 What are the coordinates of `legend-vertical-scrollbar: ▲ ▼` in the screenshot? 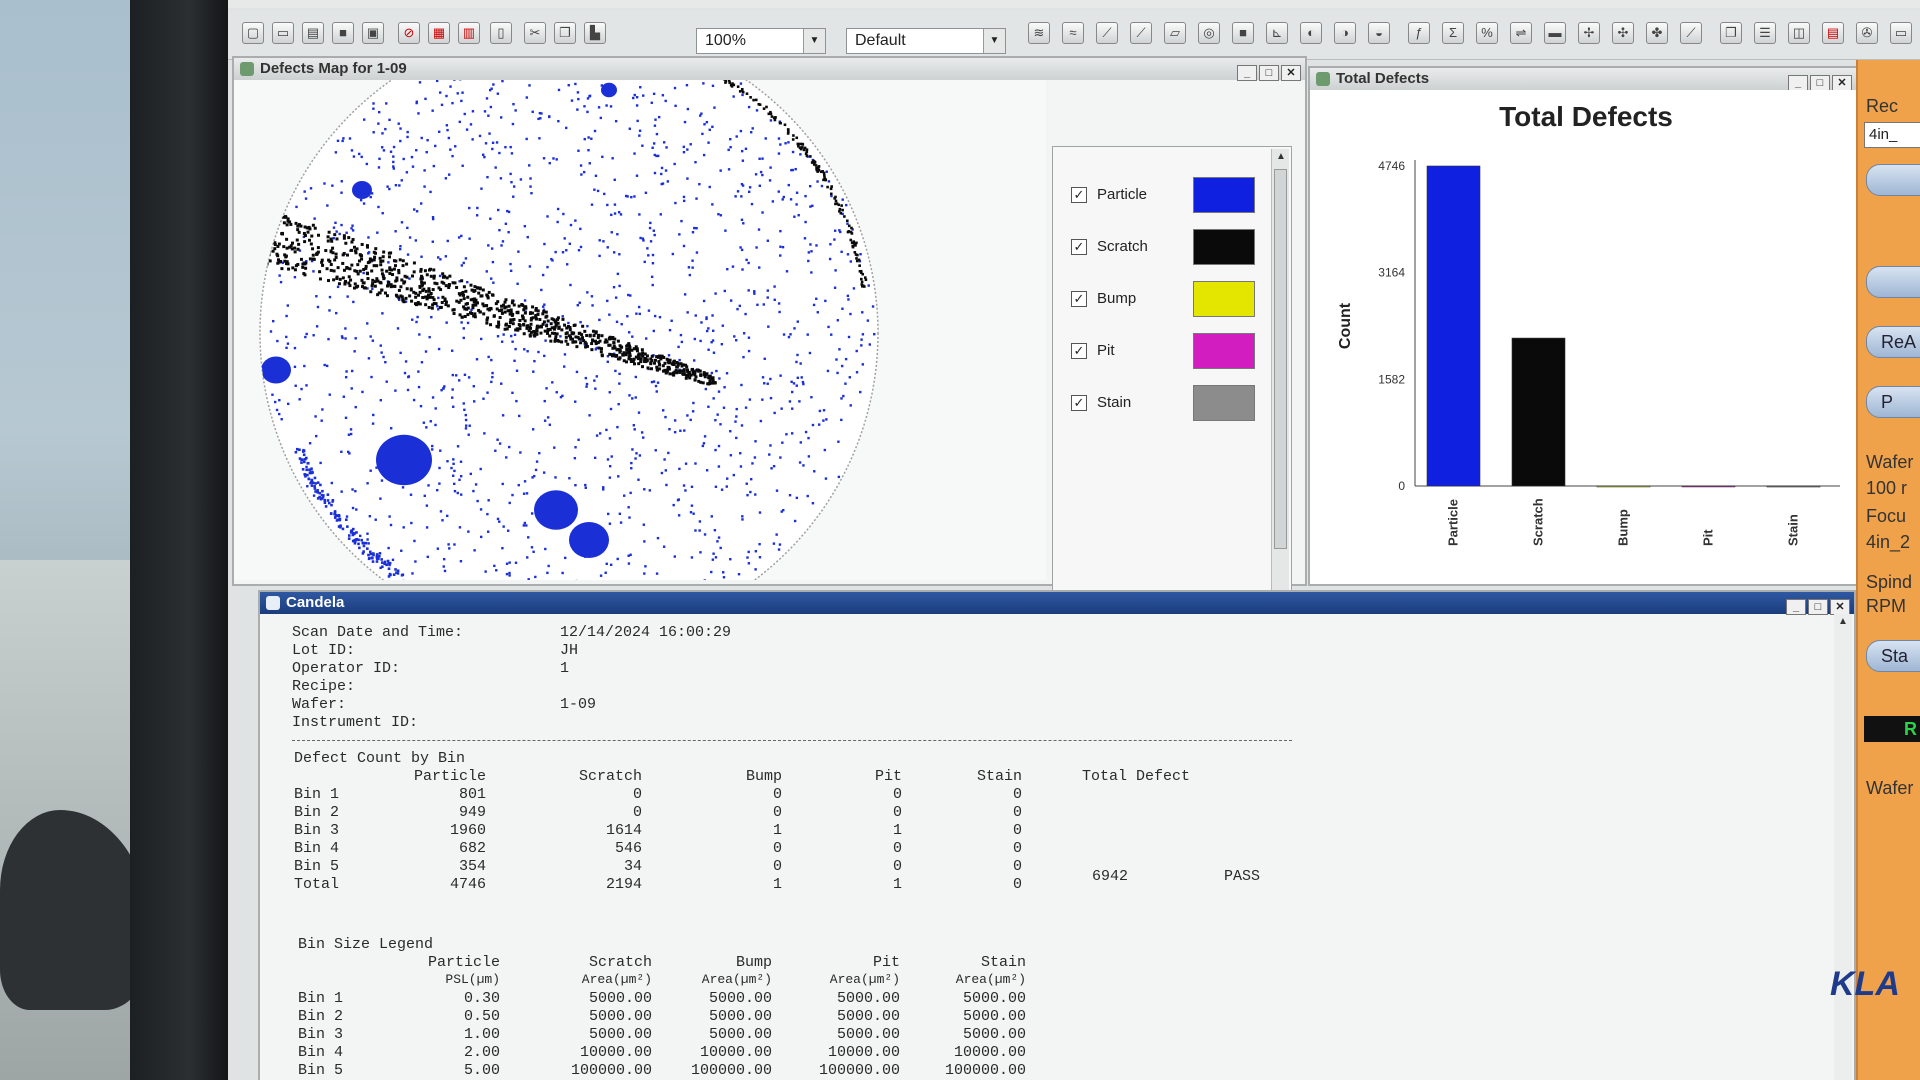 It's located at (1280, 389).